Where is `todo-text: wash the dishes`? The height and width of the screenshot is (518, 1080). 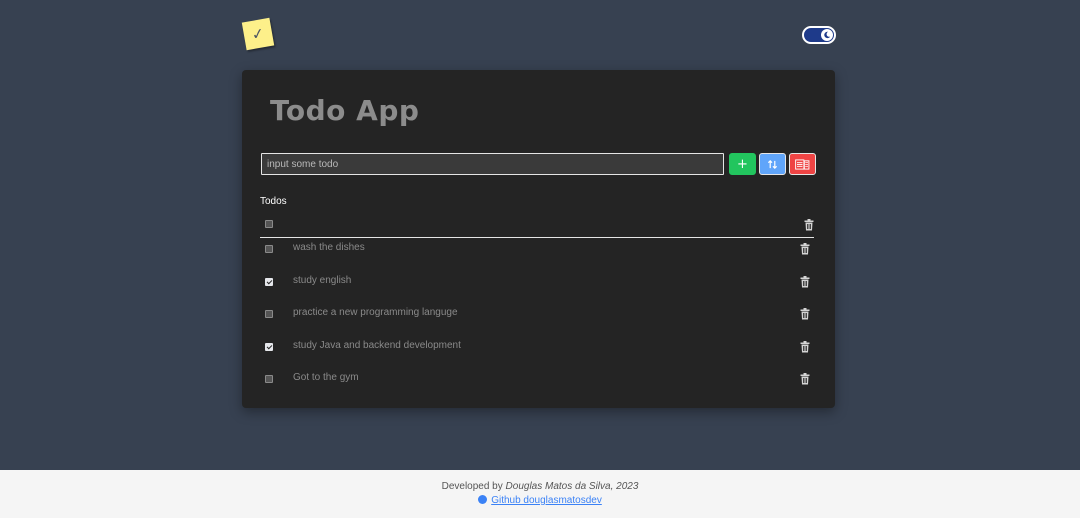
todo-text: wash the dishes is located at coordinates (329, 247).